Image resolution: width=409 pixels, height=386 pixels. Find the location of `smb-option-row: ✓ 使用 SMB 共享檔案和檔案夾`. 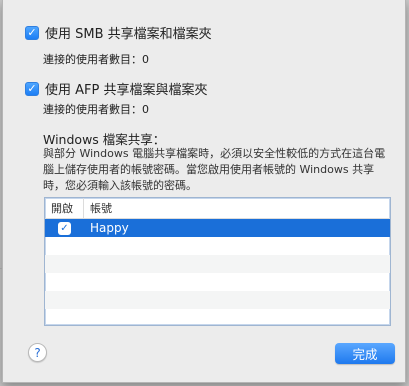

smb-option-row: ✓ 使用 SMB 共享檔案和檔案夾 is located at coordinates (118, 32).